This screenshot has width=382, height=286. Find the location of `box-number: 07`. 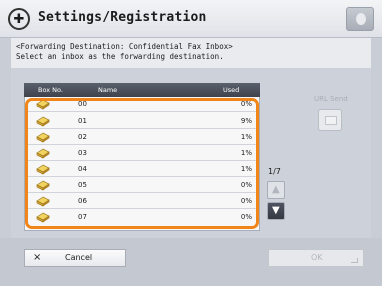

box-number: 07 is located at coordinates (82, 217).